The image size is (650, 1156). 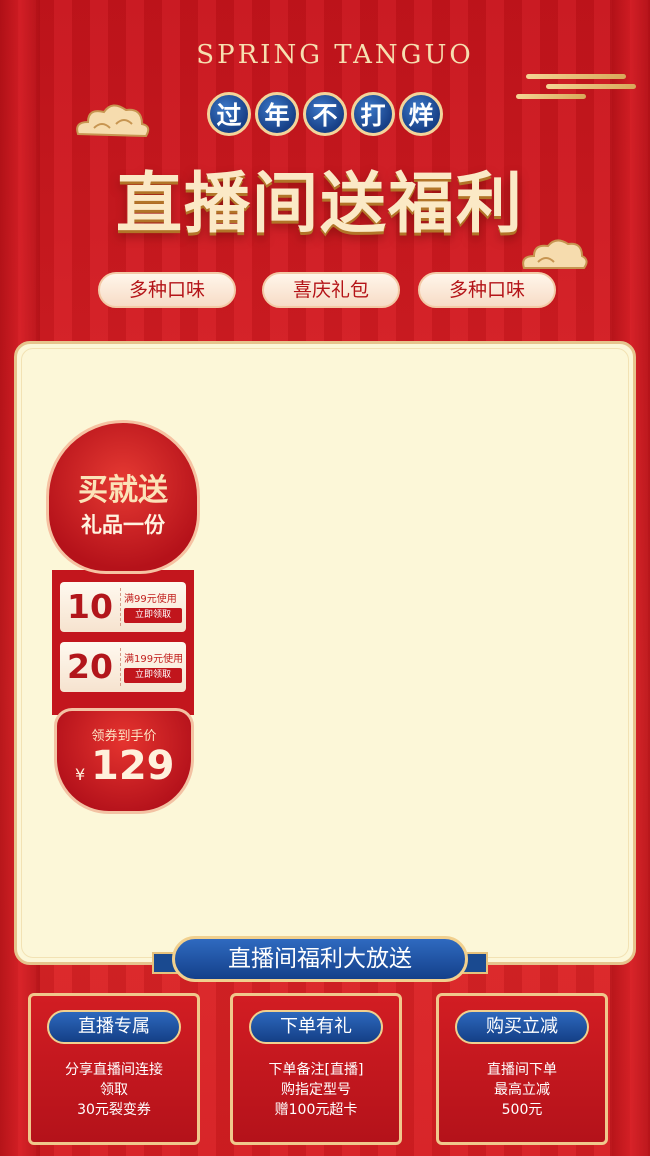 I want to click on badge-row: 过 年 不 打 烊, so click(x=325, y=115).